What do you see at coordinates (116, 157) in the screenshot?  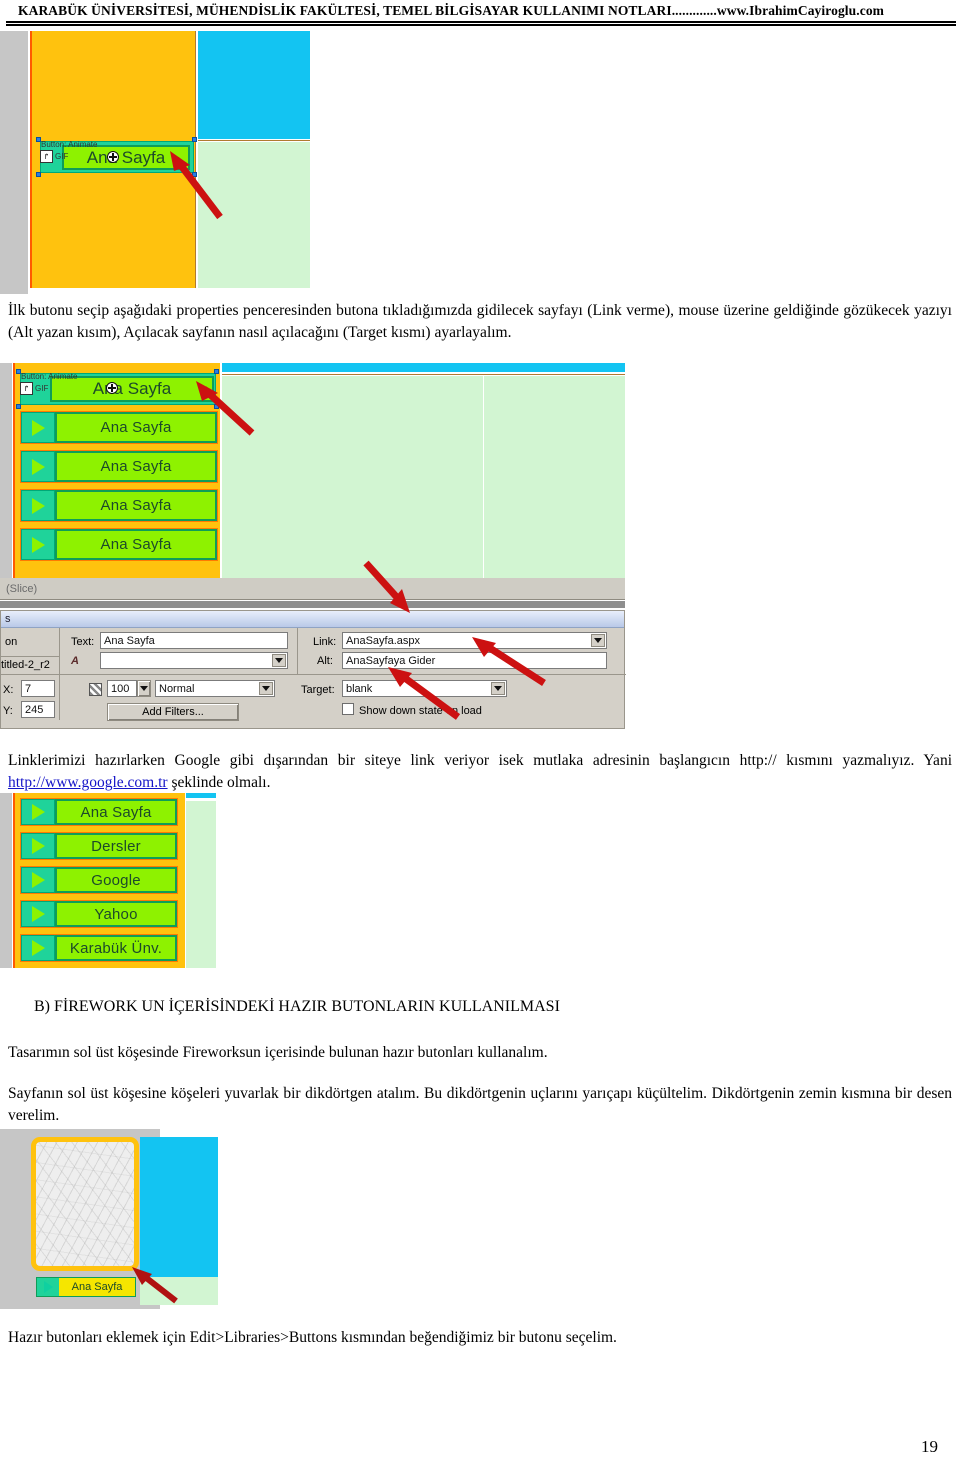 I see `fw-selected-button: Ana Sayfa Button: Animate ↱ GIF` at bounding box center [116, 157].